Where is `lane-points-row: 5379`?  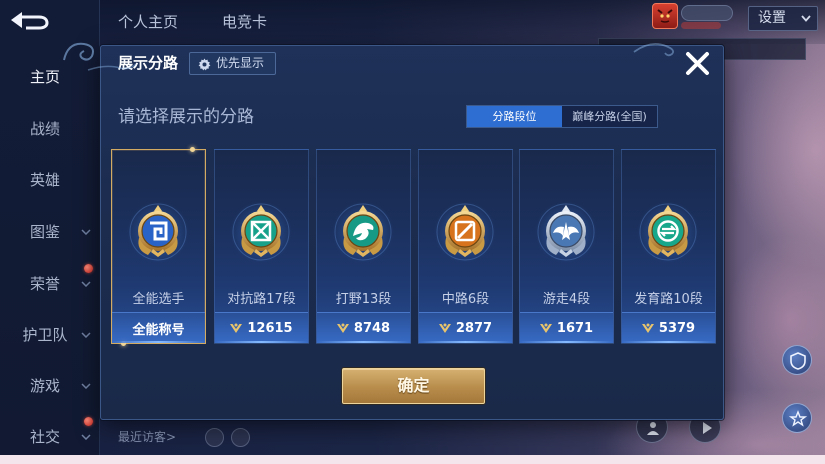 lane-points-row: 5379 is located at coordinates (668, 327).